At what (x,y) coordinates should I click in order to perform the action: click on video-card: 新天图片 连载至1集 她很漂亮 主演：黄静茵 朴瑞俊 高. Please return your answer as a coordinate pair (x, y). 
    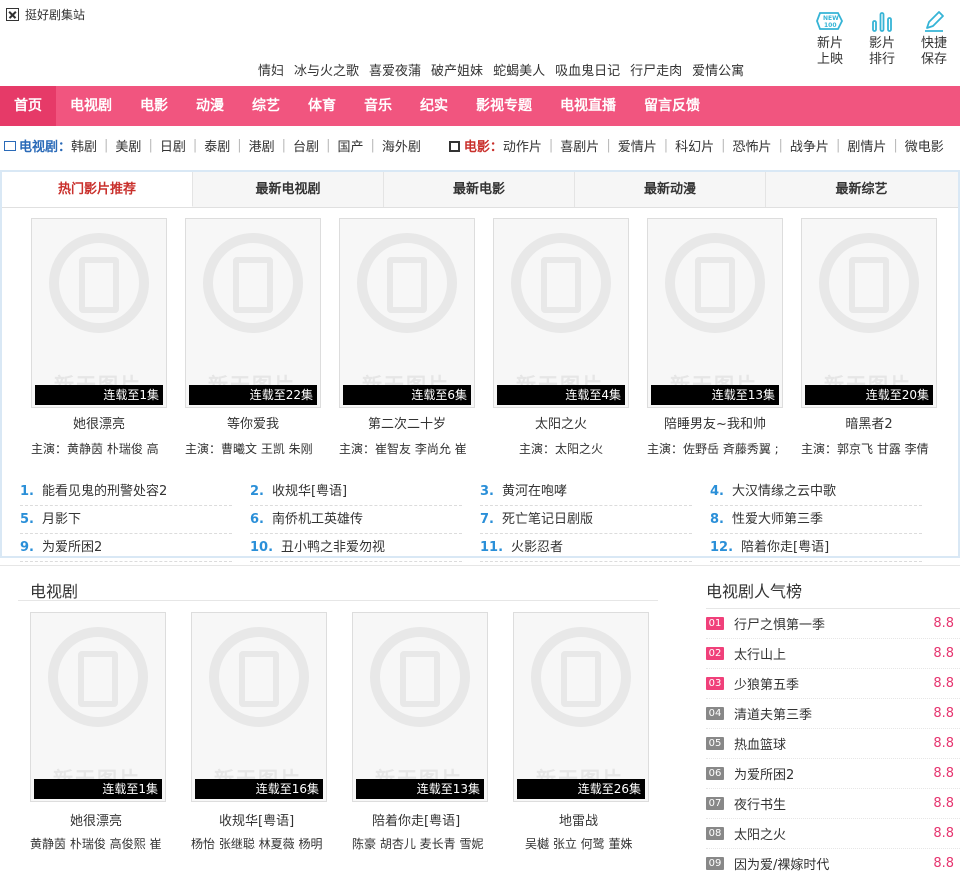
    Looking at the image, I should click on (99, 337).